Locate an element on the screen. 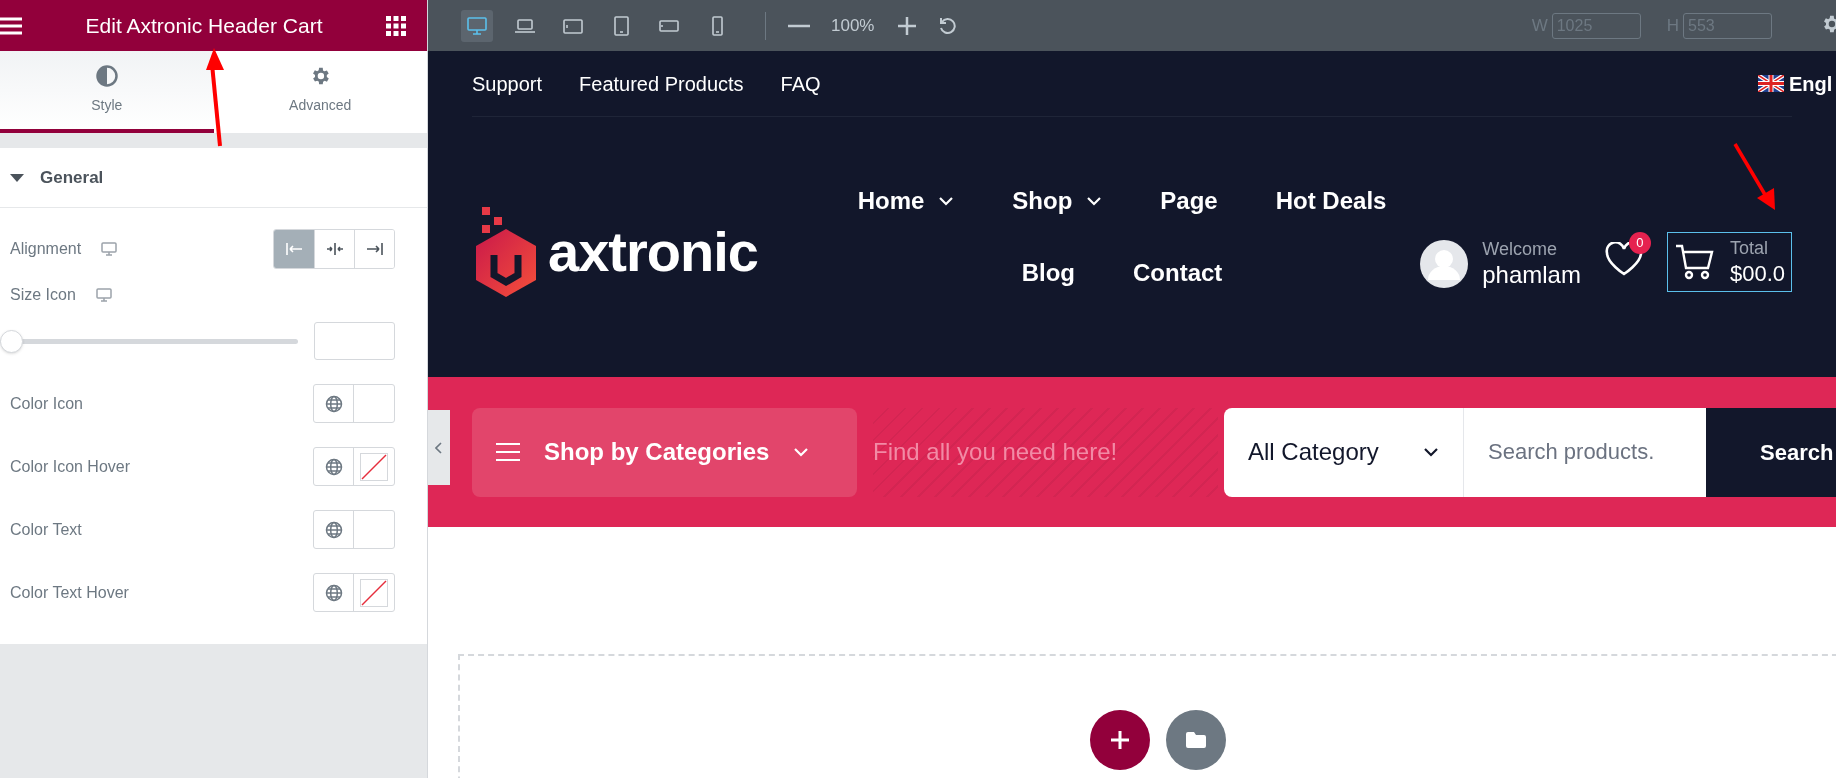 The height and width of the screenshot is (778, 1836). zoom-in-icon is located at coordinates (907, 25).